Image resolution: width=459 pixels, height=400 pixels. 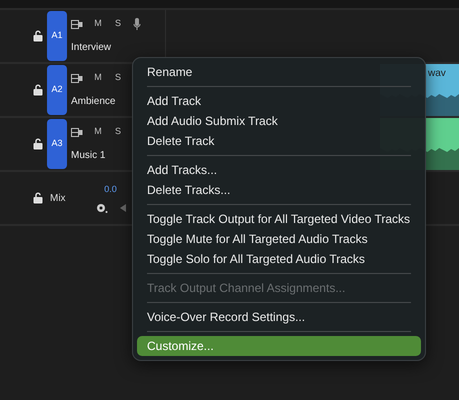 I want to click on track-name: Music 1, so click(x=88, y=155).